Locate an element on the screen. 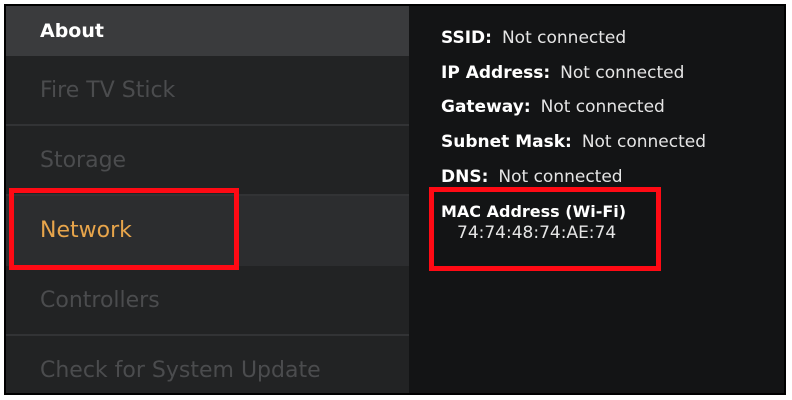 The height and width of the screenshot is (400, 792). gateway-value: Not connected is located at coordinates (602, 107).